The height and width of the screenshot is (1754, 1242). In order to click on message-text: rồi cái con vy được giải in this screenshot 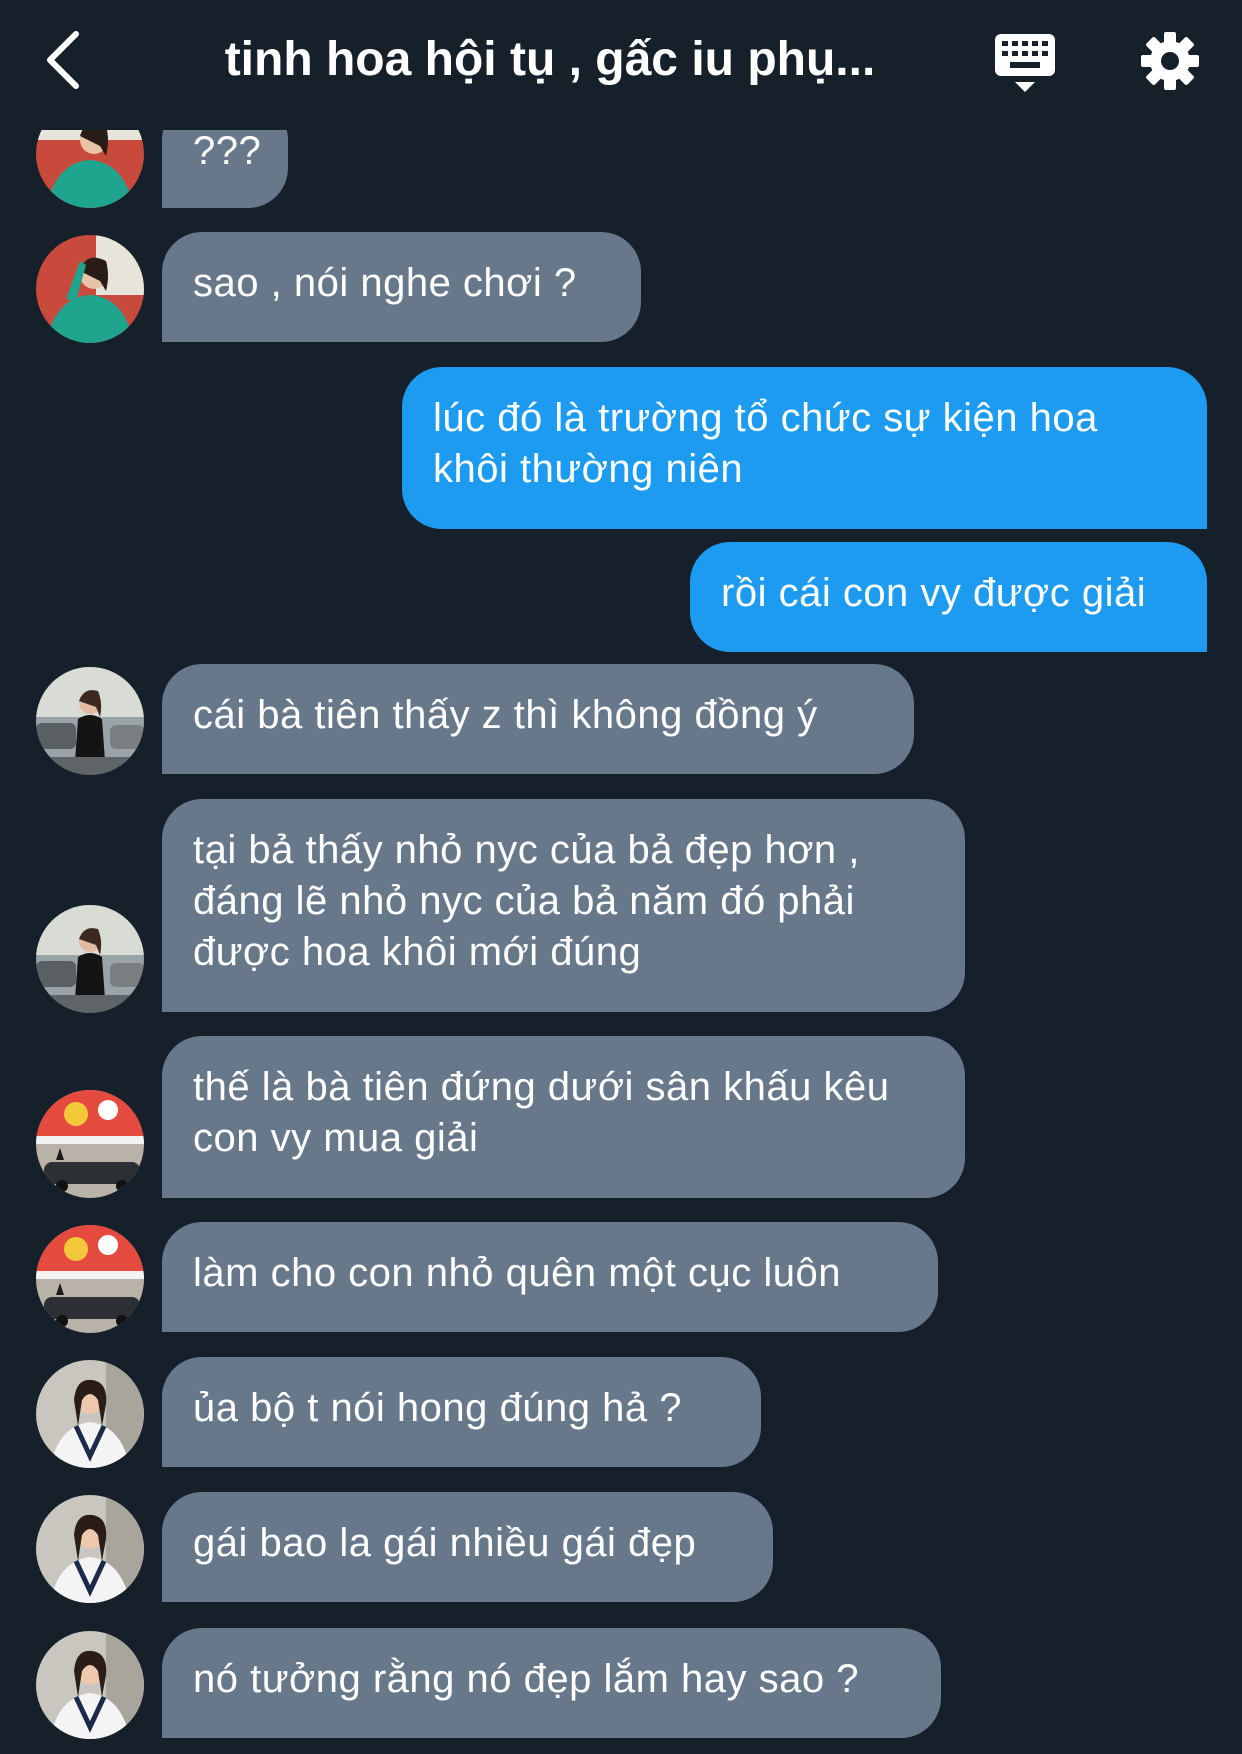, I will do `click(934, 593)`.